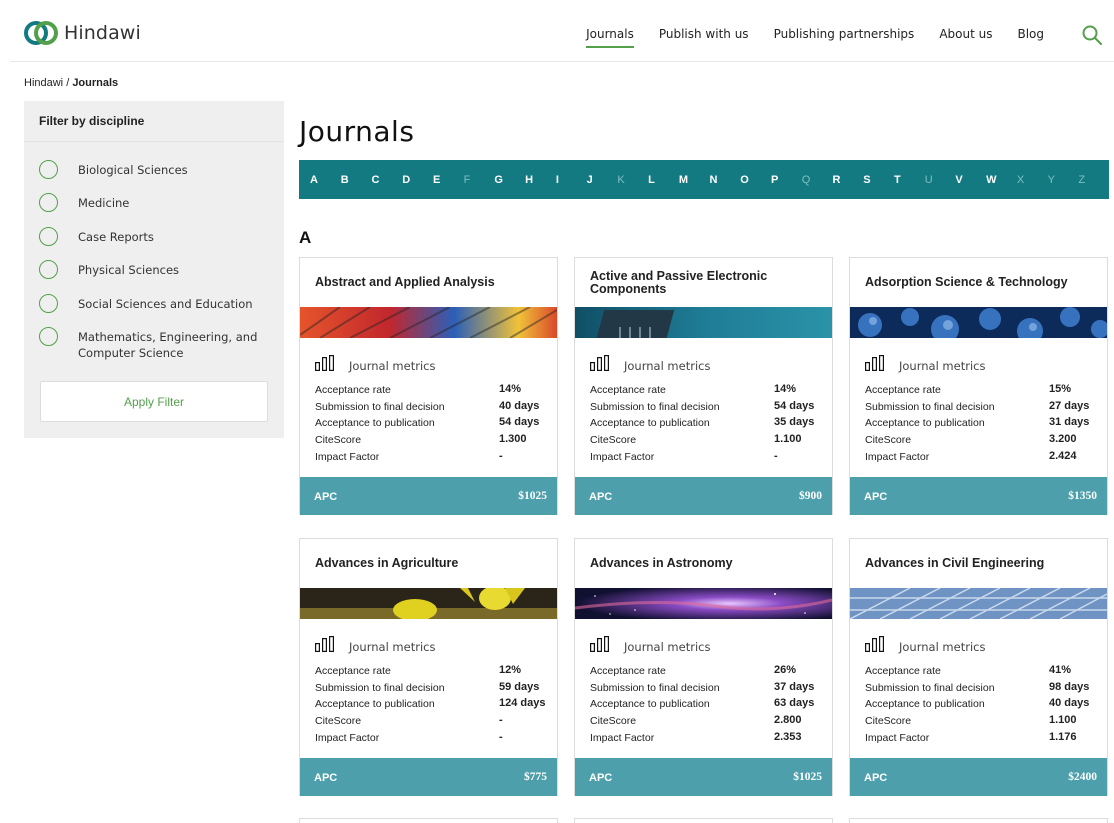 The width and height of the screenshot is (1114, 823). Describe the element at coordinates (708, 672) in the screenshot. I see `metric-row: Acceptance rate 26%` at that location.